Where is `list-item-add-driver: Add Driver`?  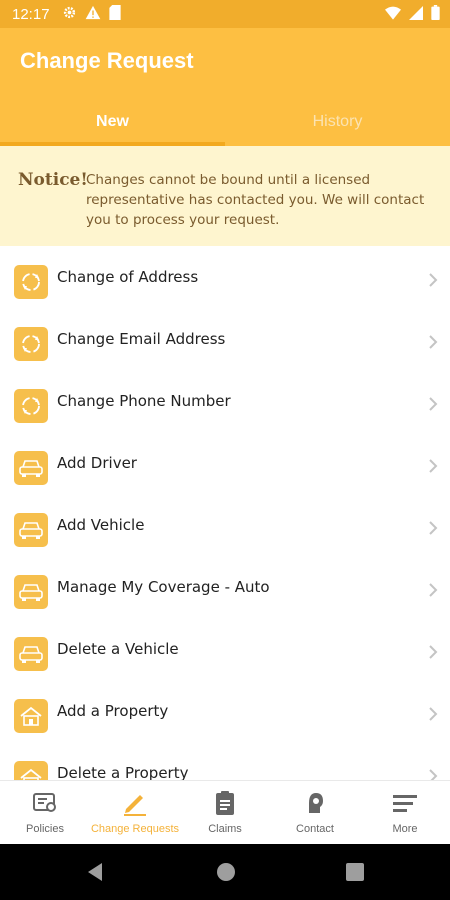 list-item-add-driver: Add Driver is located at coordinates (225, 467).